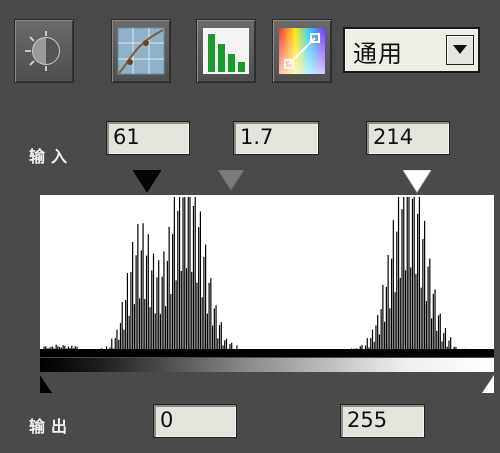  I want to click on output-gradient-bar, so click(267, 365).